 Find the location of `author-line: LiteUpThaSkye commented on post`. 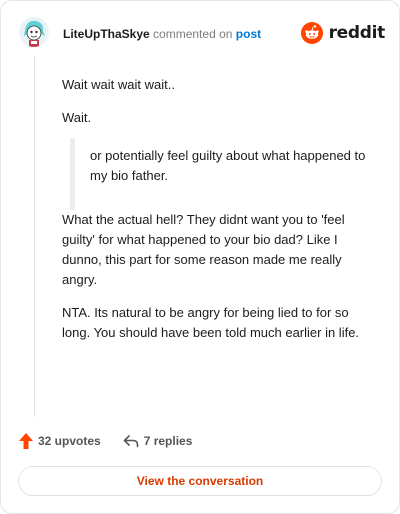

author-line: LiteUpThaSkye commented on post is located at coordinates (162, 34).